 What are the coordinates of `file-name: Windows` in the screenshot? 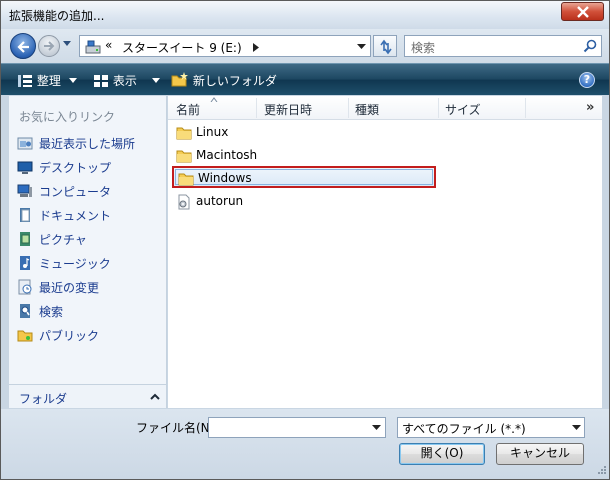 It's located at (225, 178).